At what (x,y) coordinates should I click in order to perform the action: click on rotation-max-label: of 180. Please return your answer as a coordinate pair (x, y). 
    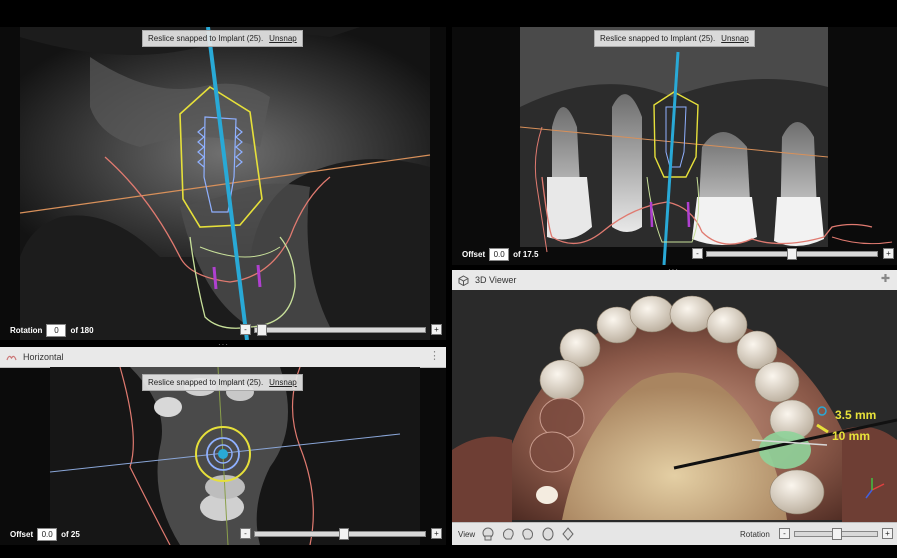
    Looking at the image, I should click on (82, 330).